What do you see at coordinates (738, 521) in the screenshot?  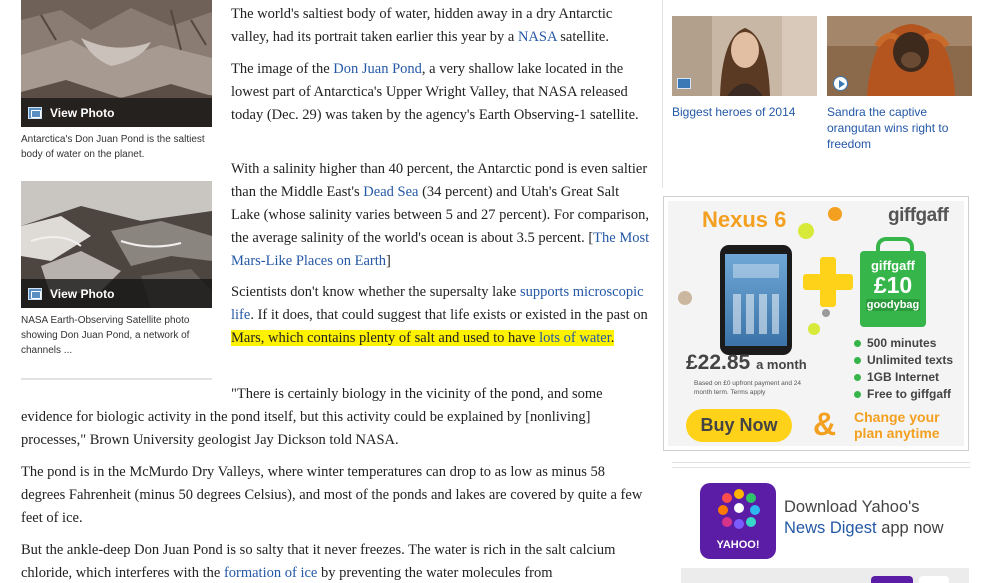 I see `yahoo-news-digest-icon: YAHOO!` at bounding box center [738, 521].